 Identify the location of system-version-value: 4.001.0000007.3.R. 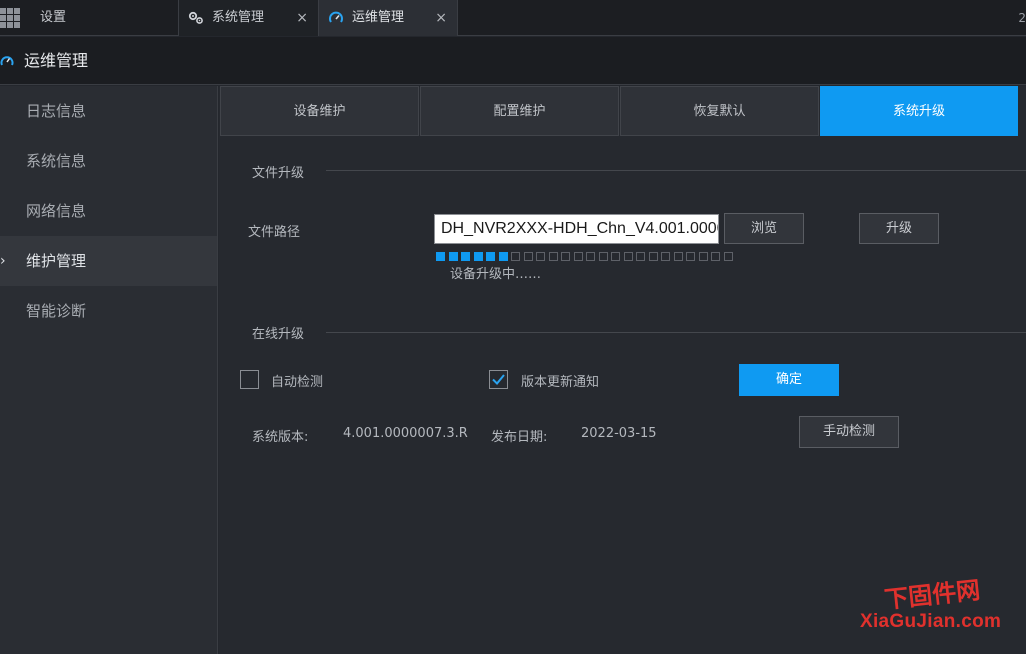
(405, 433).